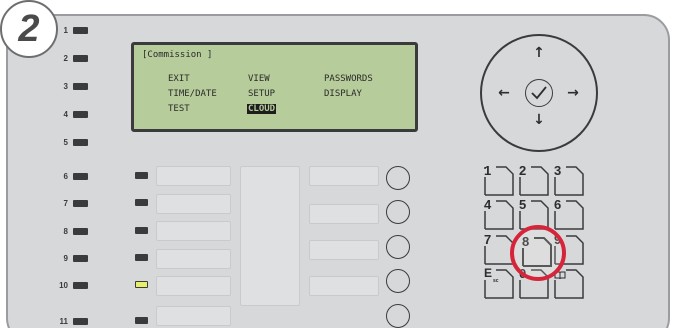 The image size is (675, 328). What do you see at coordinates (538, 253) in the screenshot?
I see `highlight-ring` at bounding box center [538, 253].